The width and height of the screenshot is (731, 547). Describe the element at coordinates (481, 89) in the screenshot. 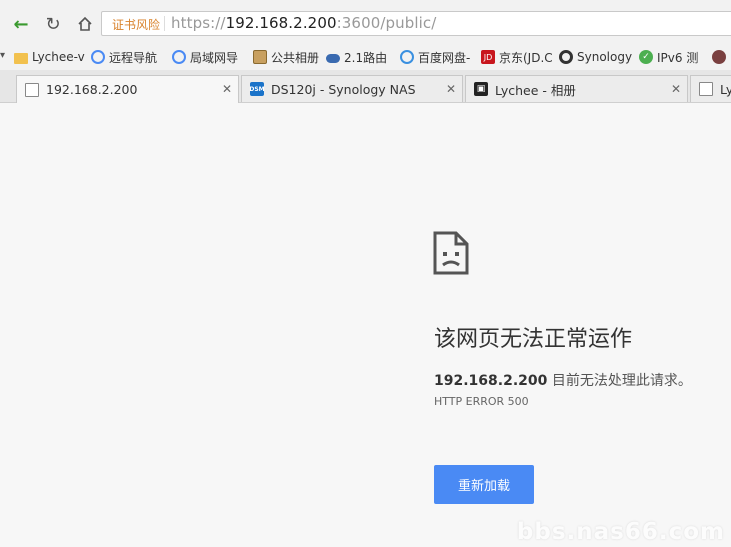

I see `lychee-icon: ▣` at that location.